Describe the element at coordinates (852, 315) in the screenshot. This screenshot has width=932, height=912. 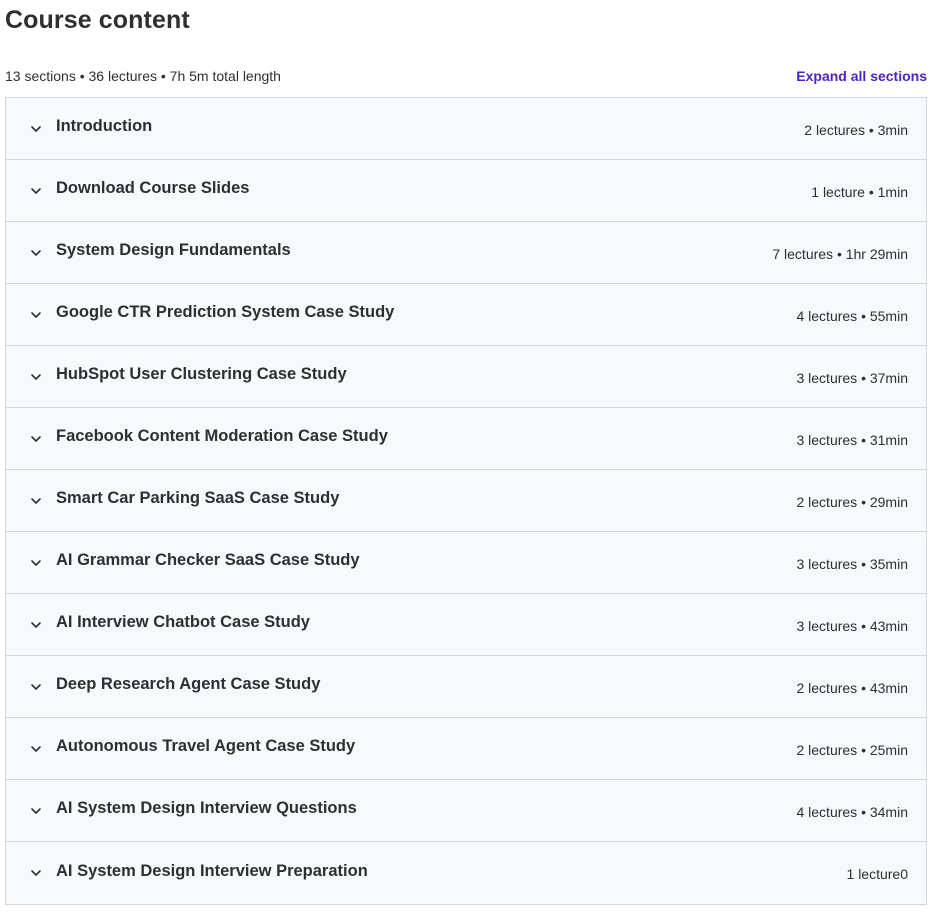
I see `section-meta: 4 lectures • 55min` at that location.